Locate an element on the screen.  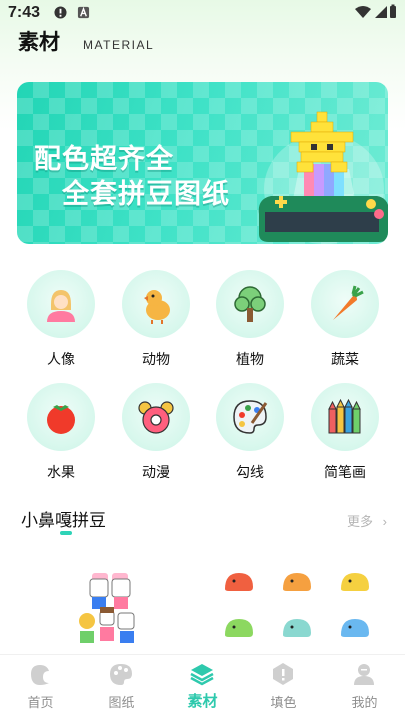
page-subtitle: MATERIAL is located at coordinates (119, 45).